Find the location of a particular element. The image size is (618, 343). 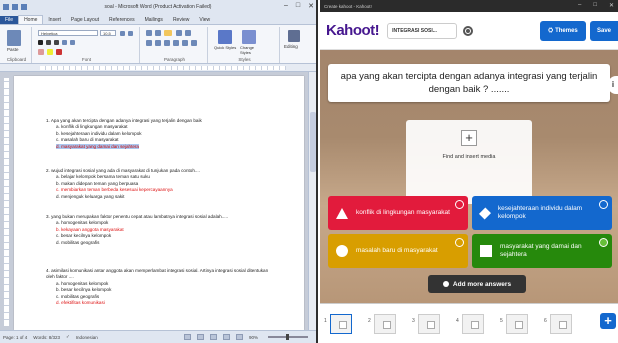

multilevel-list-icon is located at coordinates (168, 33).